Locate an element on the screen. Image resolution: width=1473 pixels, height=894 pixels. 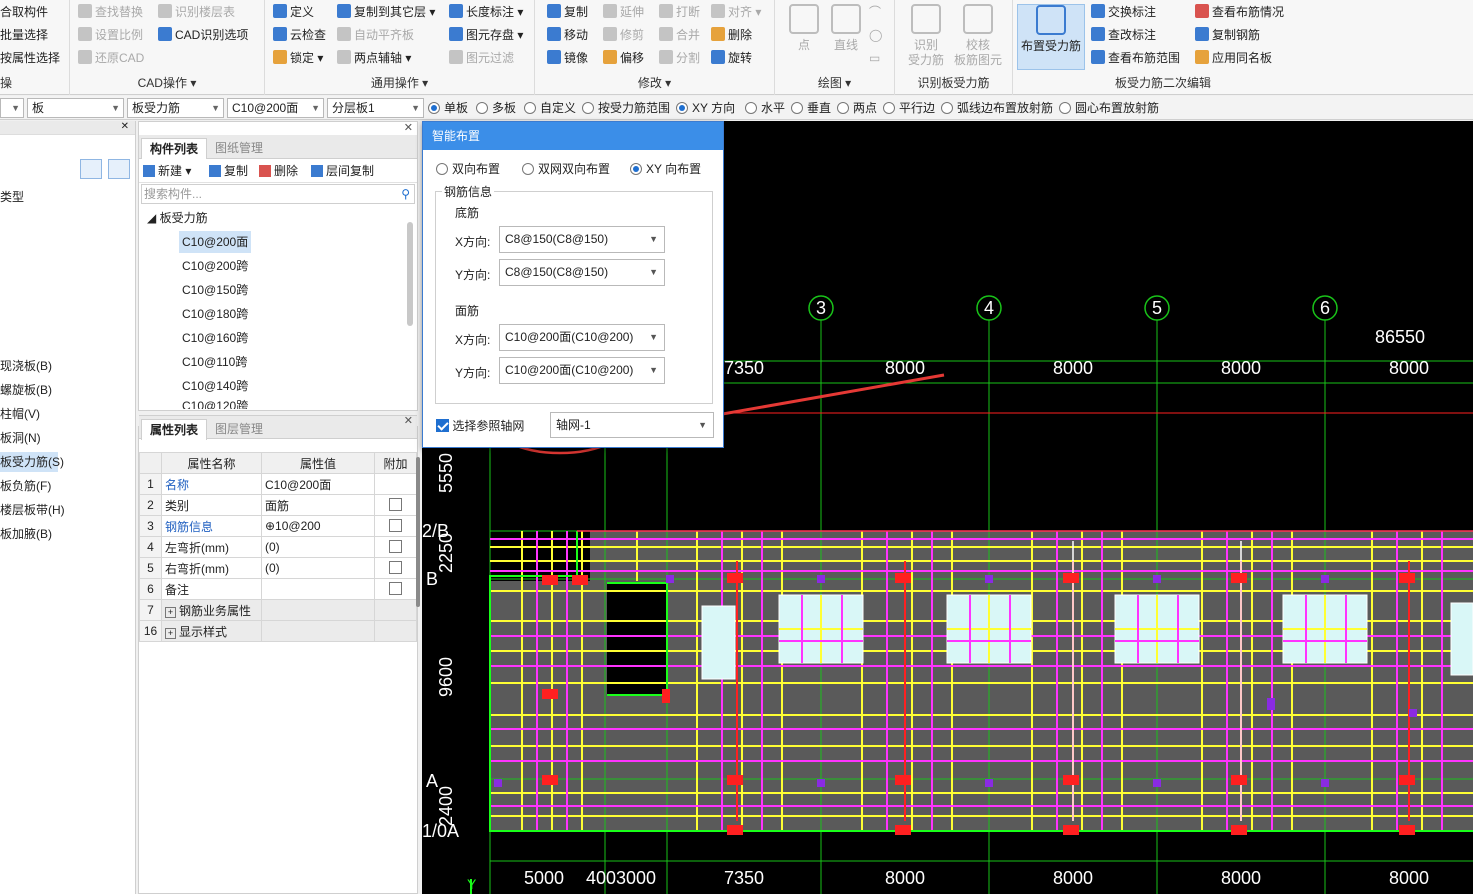
tab-property-list: 属性列表 is located at coordinates (174, 429).